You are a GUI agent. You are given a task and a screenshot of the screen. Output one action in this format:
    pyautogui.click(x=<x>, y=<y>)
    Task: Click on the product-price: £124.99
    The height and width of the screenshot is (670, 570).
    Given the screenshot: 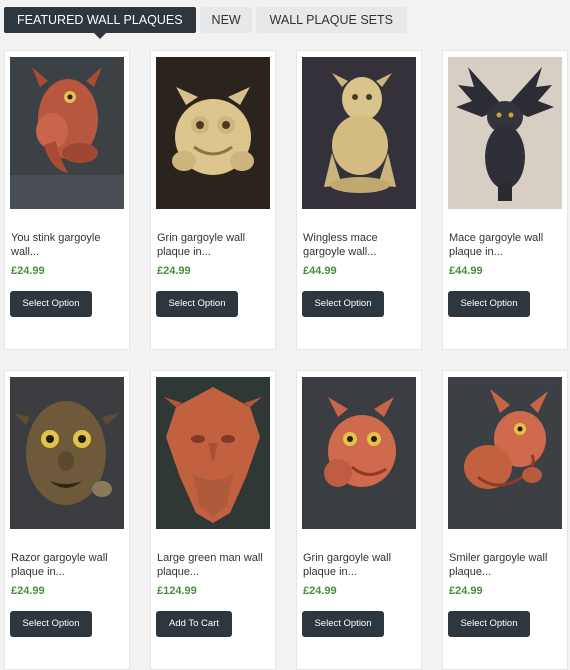 What is the action you would take?
    pyautogui.click(x=177, y=591)
    